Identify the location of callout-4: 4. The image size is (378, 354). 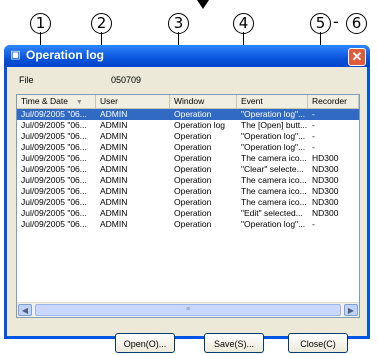
(243, 22).